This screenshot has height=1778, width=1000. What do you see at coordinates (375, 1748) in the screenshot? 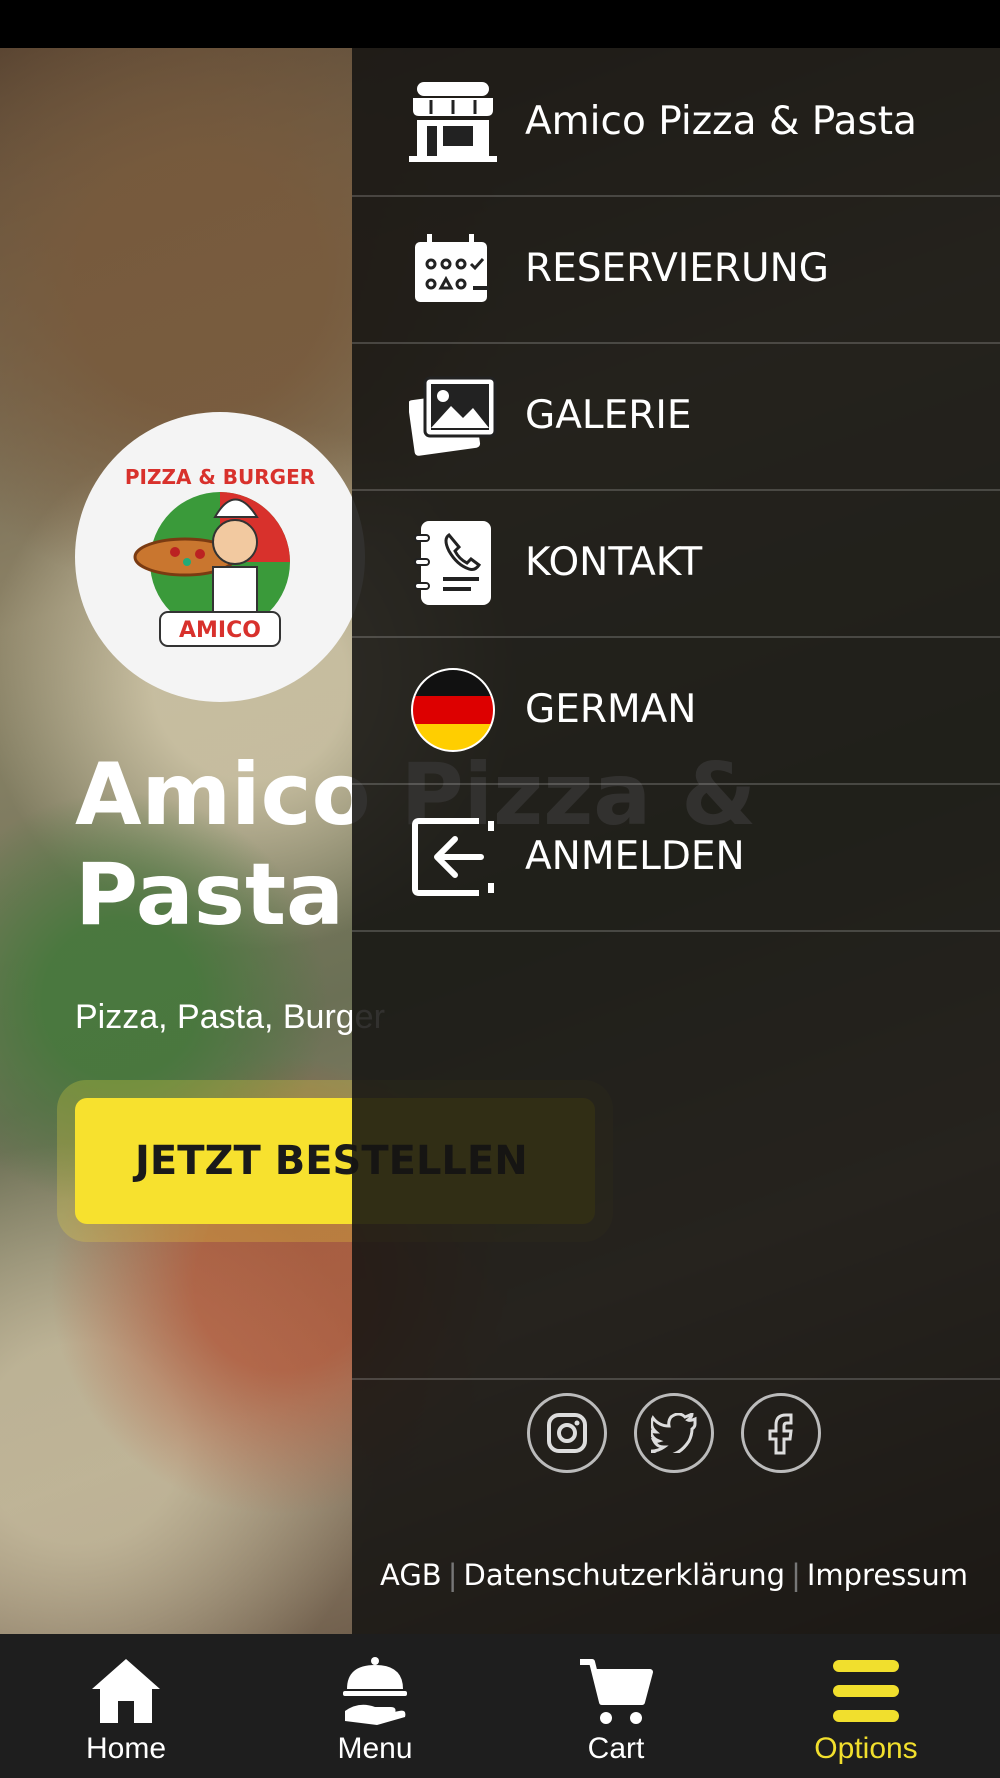
I see `nav-label: Menu` at bounding box center [375, 1748].